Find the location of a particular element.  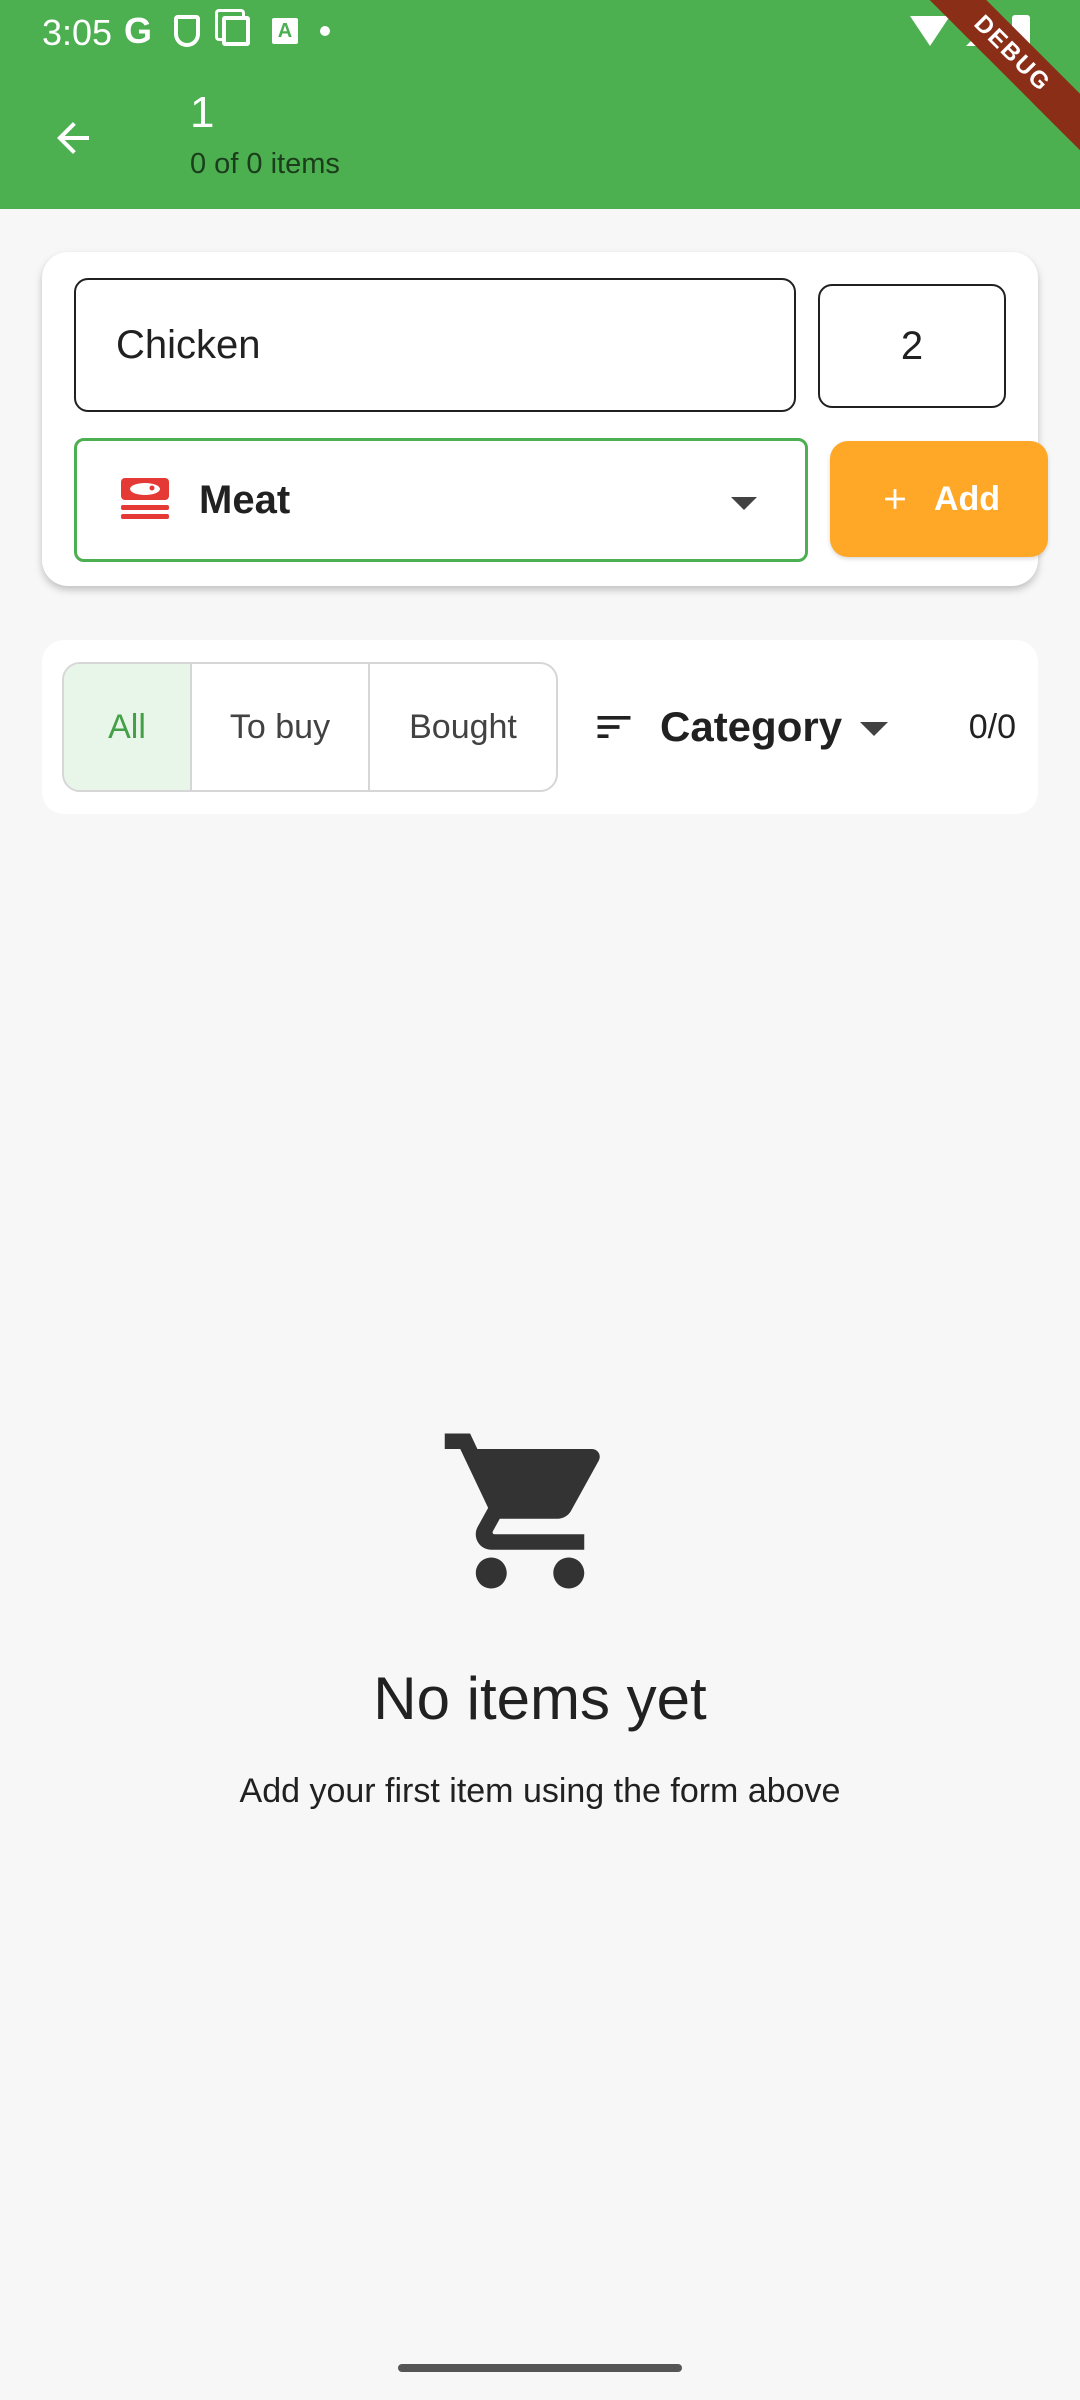

back-button is located at coordinates (73, 138).